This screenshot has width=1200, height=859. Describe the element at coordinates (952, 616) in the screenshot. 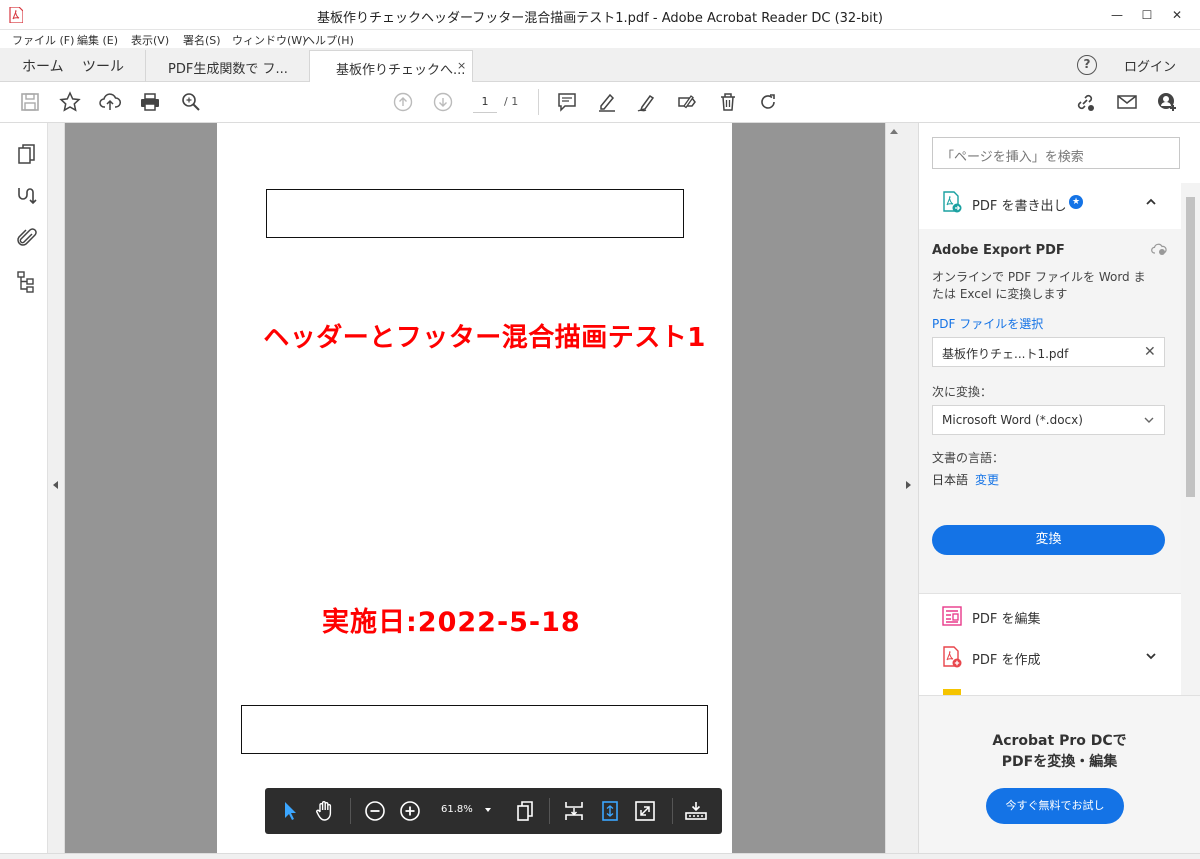

I see `edit-pdf-icon` at that location.